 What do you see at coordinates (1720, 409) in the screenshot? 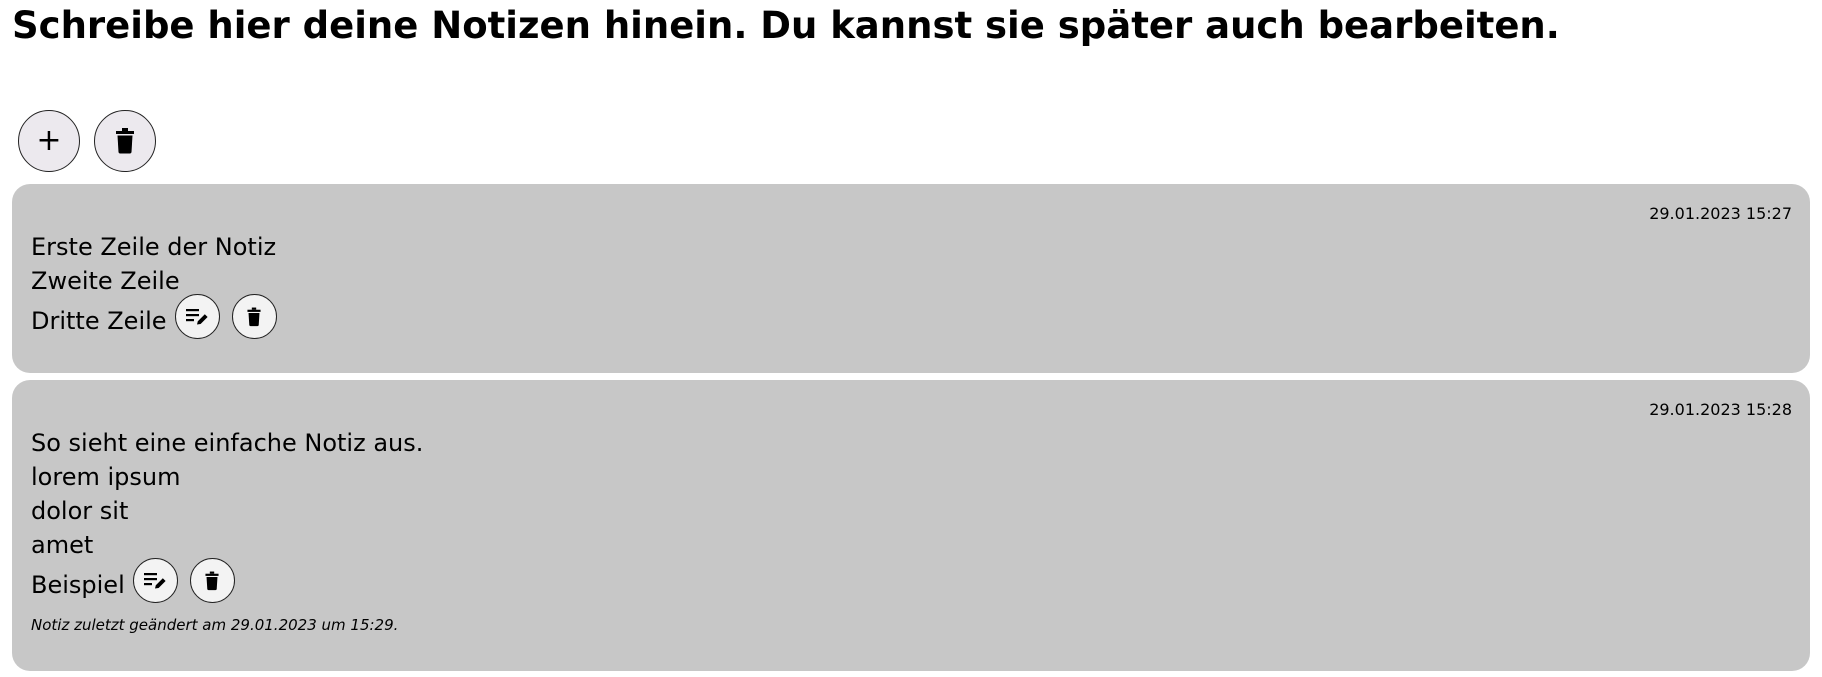
I see `note-timestamp: 29.01.2023 15:28` at bounding box center [1720, 409].